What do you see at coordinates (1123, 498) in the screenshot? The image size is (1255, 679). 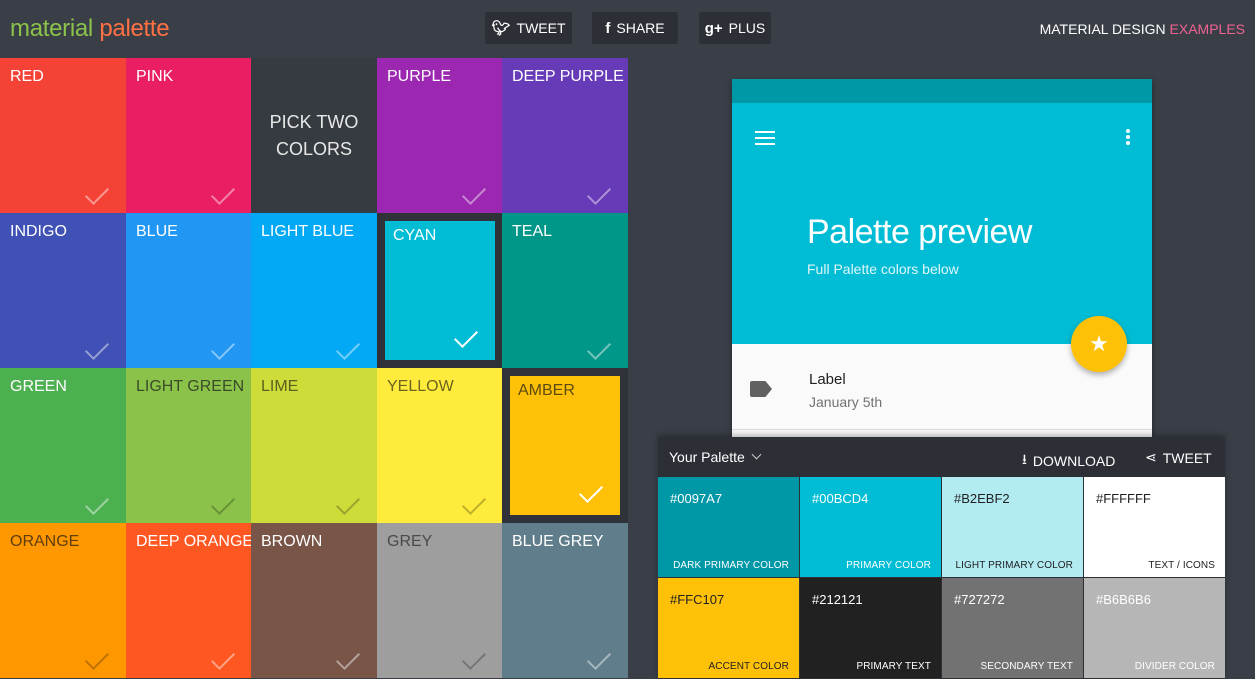 I see `swatch-hex: #FFFFFF` at bounding box center [1123, 498].